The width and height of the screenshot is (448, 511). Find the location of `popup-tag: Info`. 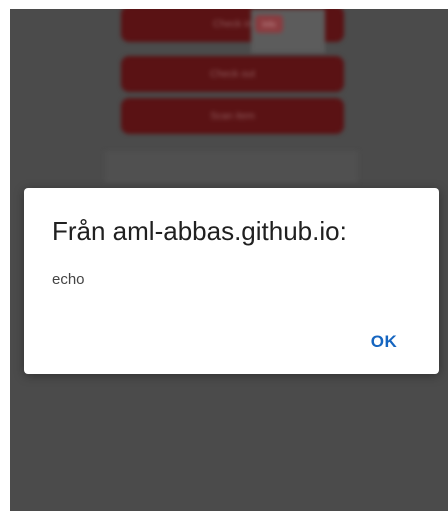

popup-tag: Info is located at coordinates (269, 24).